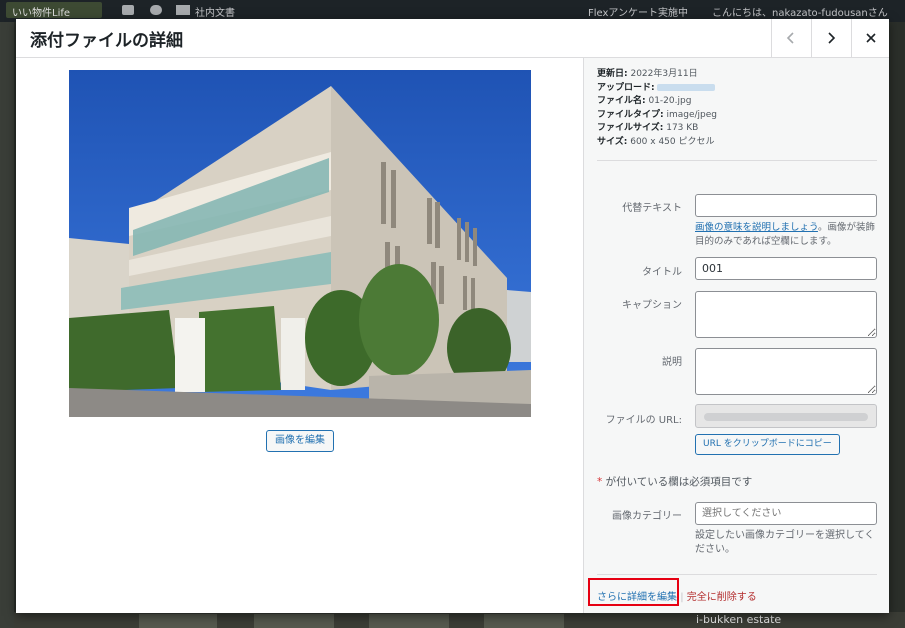 This screenshot has height=628, width=905. Describe the element at coordinates (652, 208) in the screenshot. I see `alt-text-label: 代替テキスト` at that location.